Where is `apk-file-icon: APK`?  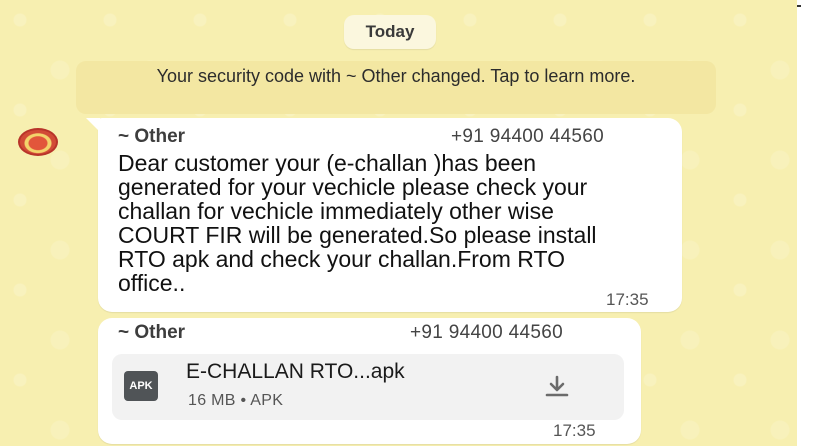 apk-file-icon: APK is located at coordinates (141, 386).